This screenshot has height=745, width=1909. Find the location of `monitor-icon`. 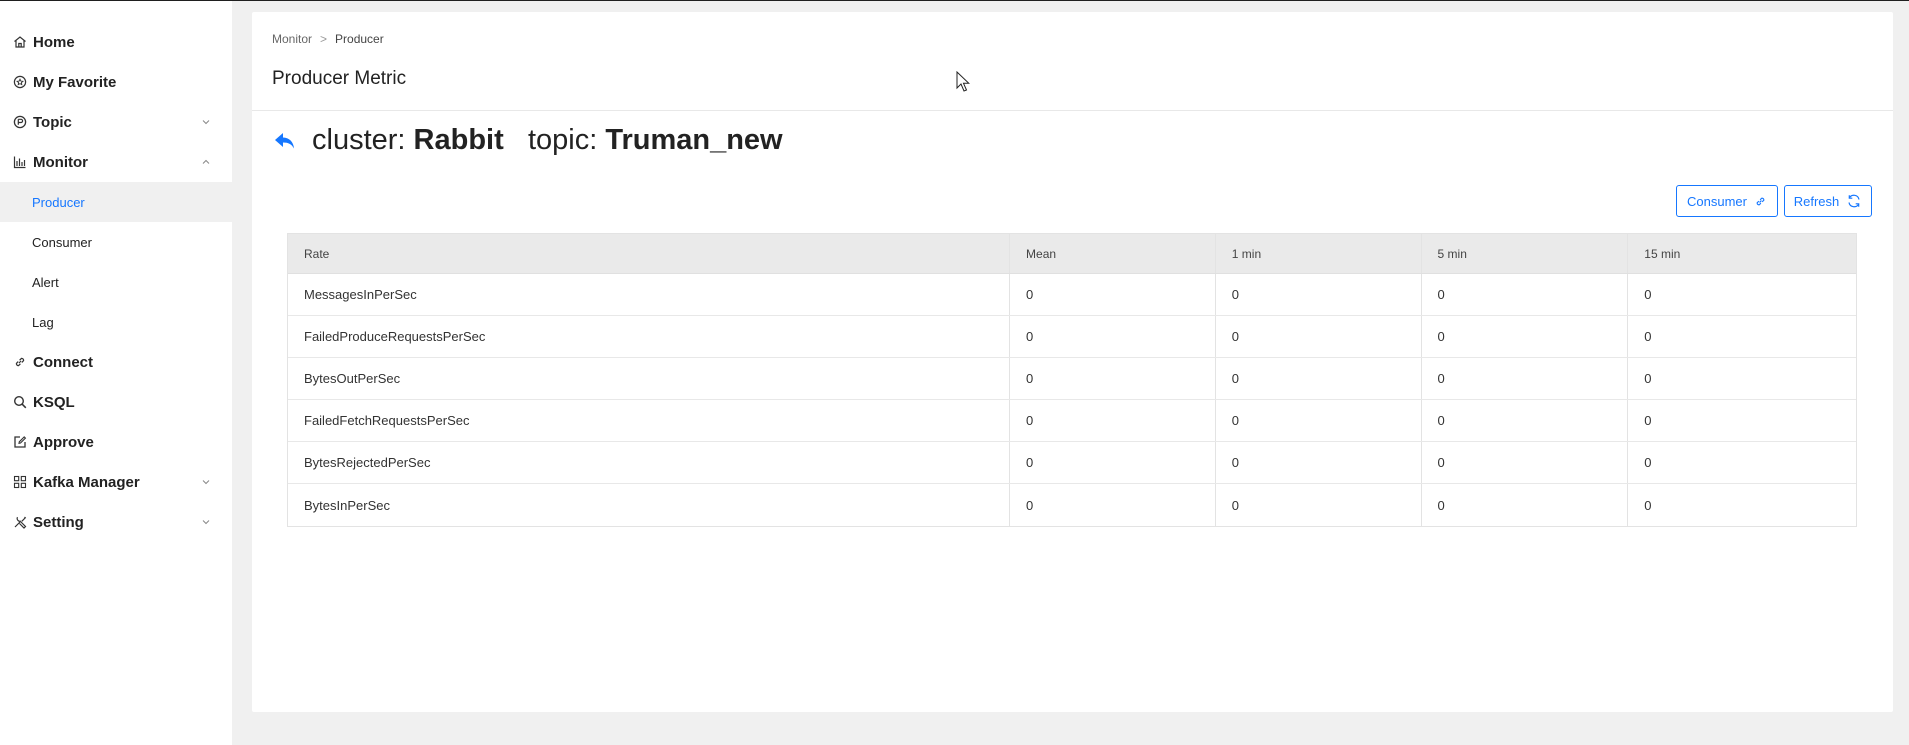

monitor-icon is located at coordinates (19, 162).